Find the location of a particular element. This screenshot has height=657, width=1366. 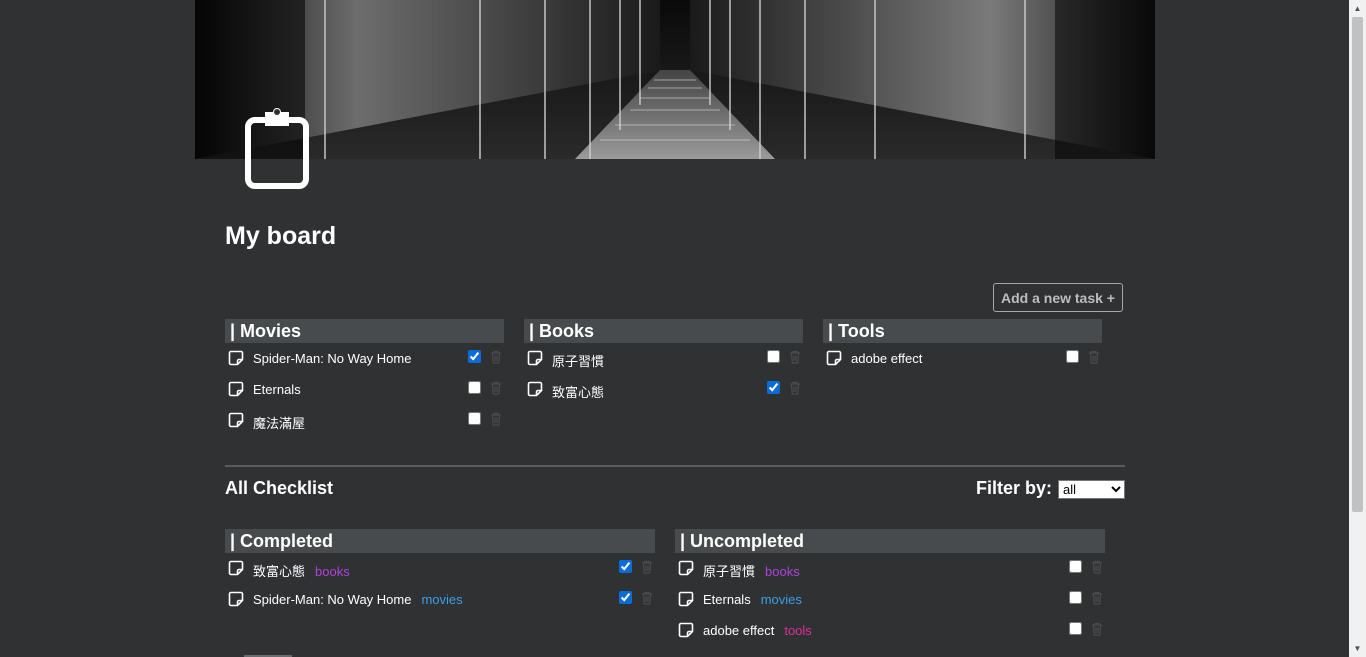

clipboard-icon is located at coordinates (277, 148).